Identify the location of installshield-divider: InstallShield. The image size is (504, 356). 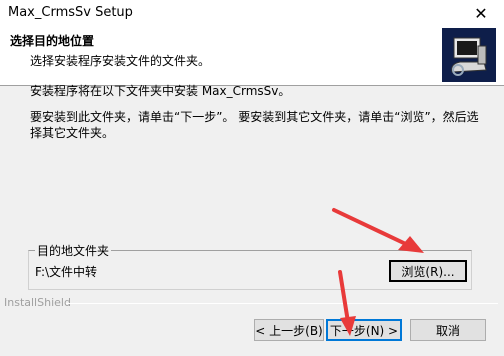
(252, 302).